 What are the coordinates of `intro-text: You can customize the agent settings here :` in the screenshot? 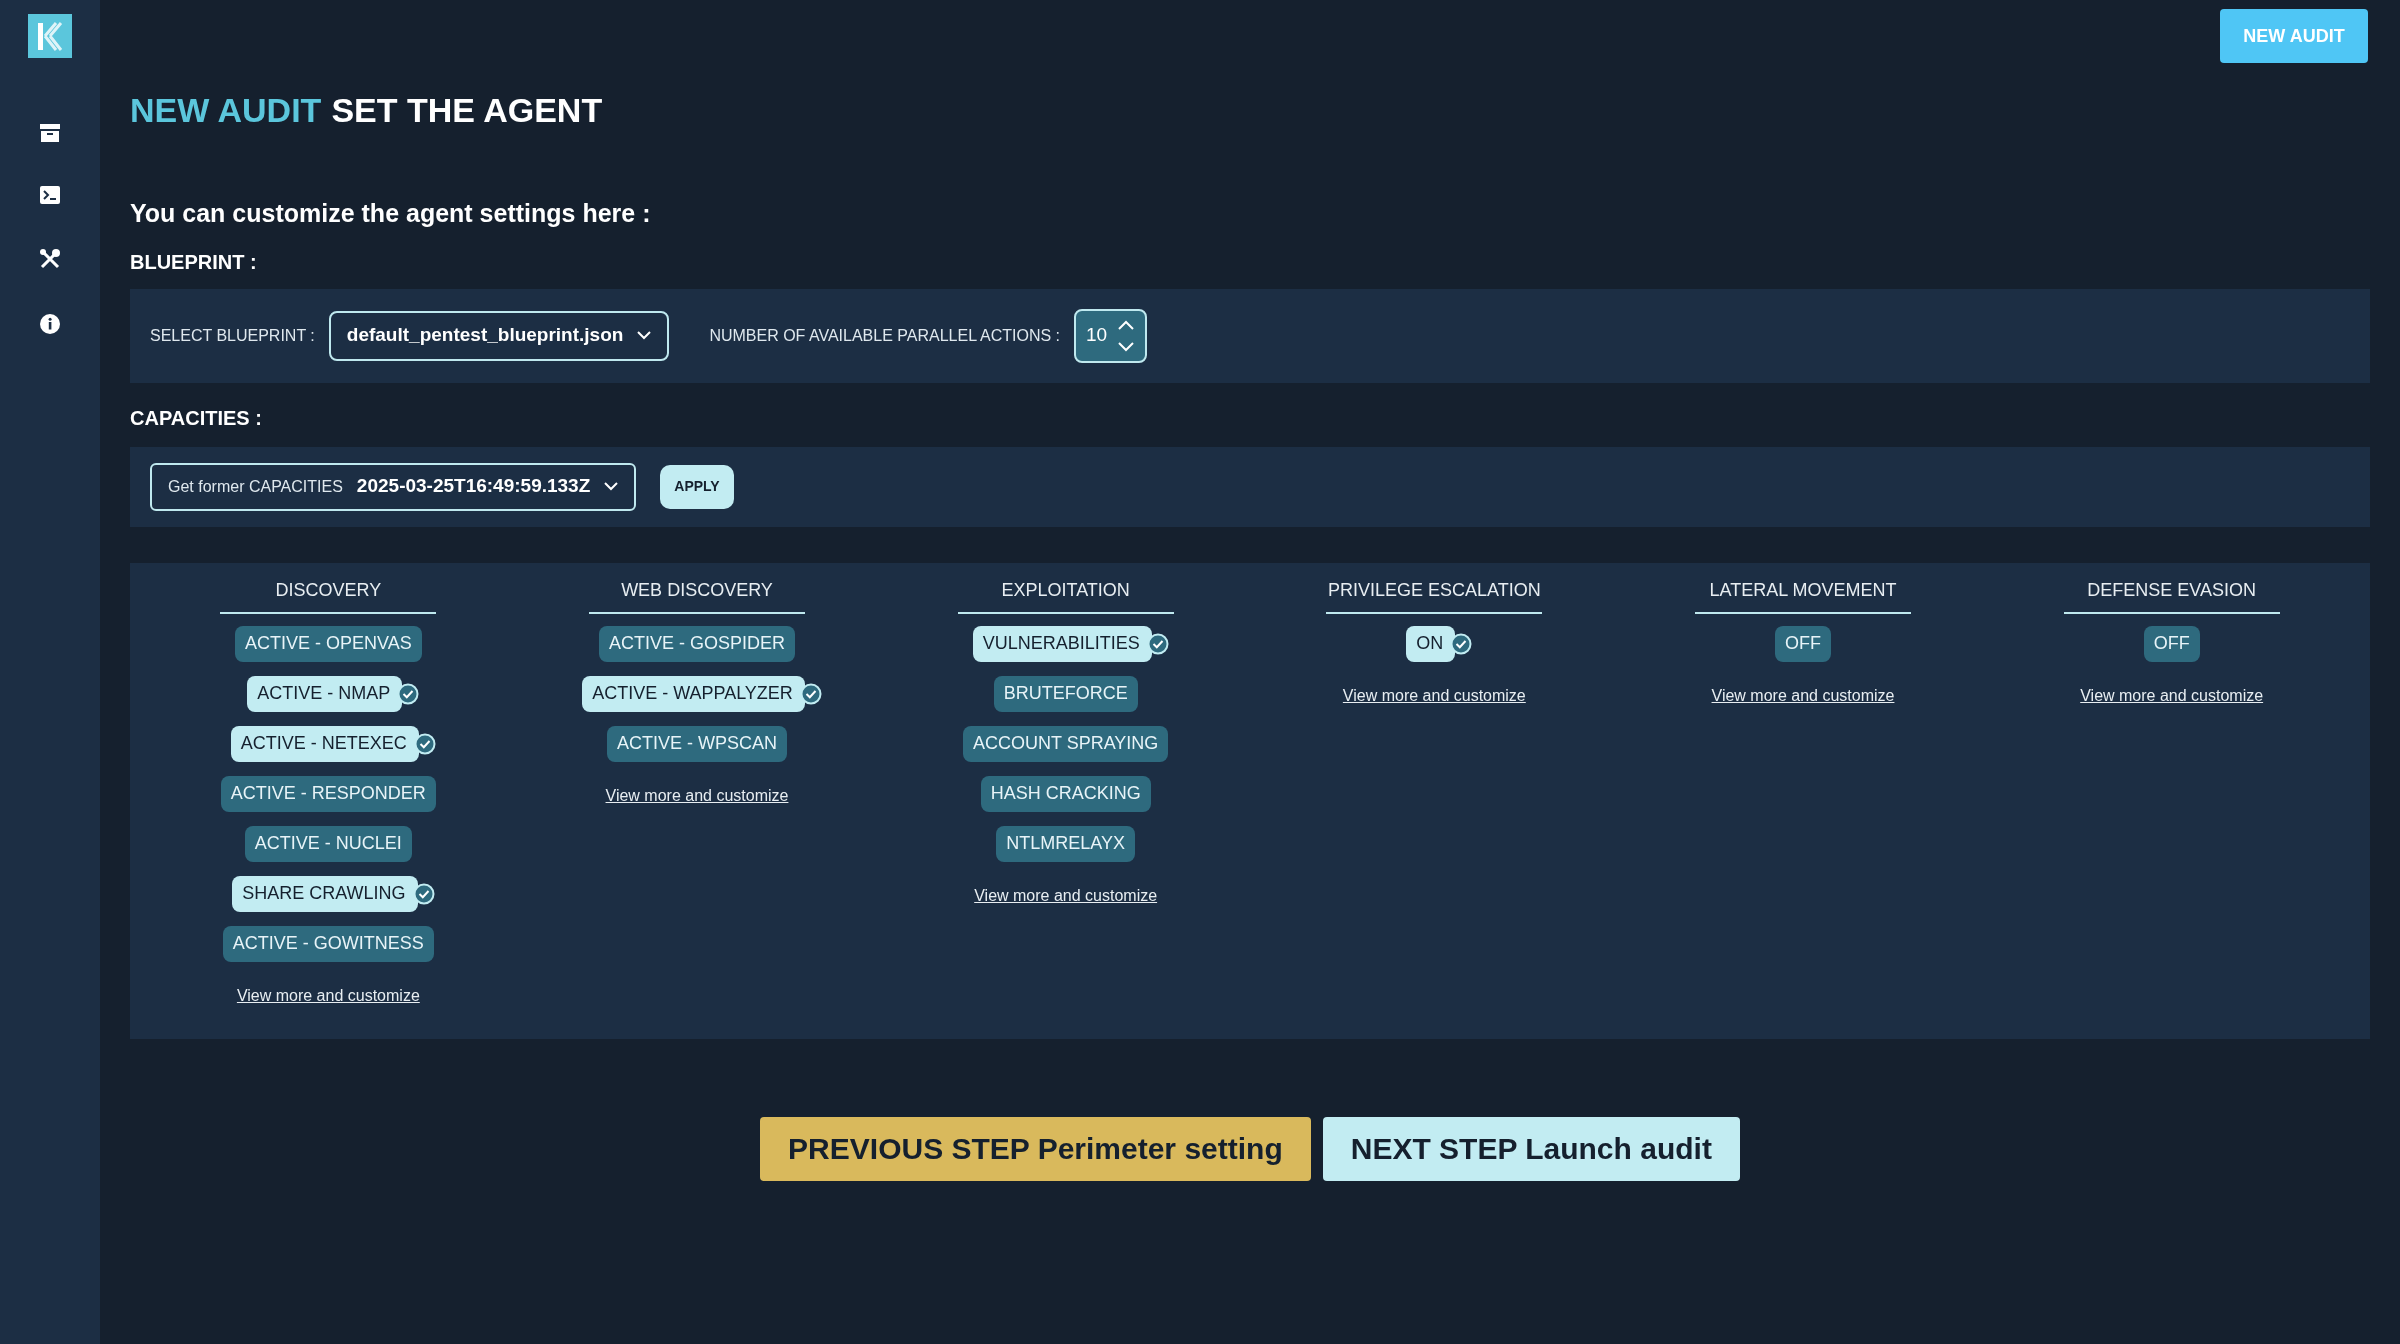 It's located at (391, 213).